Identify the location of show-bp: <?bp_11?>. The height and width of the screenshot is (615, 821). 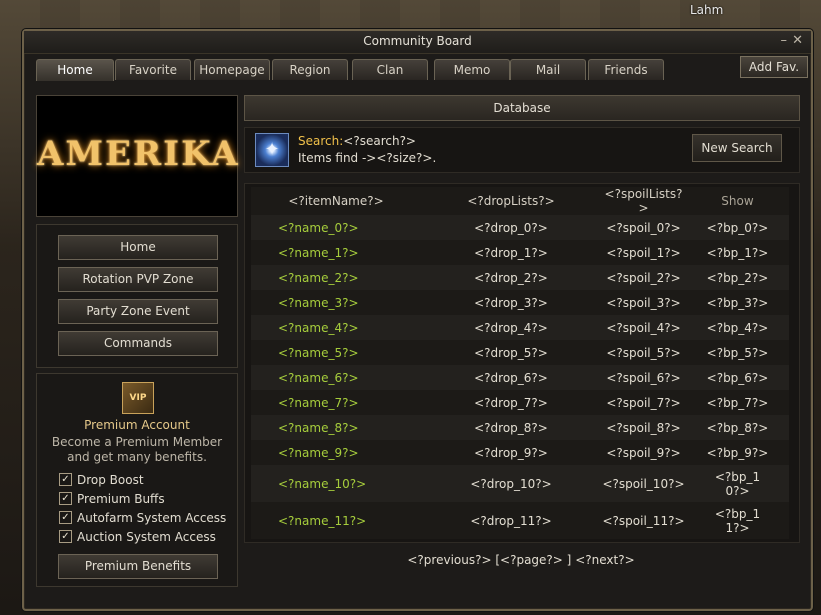
(737, 520).